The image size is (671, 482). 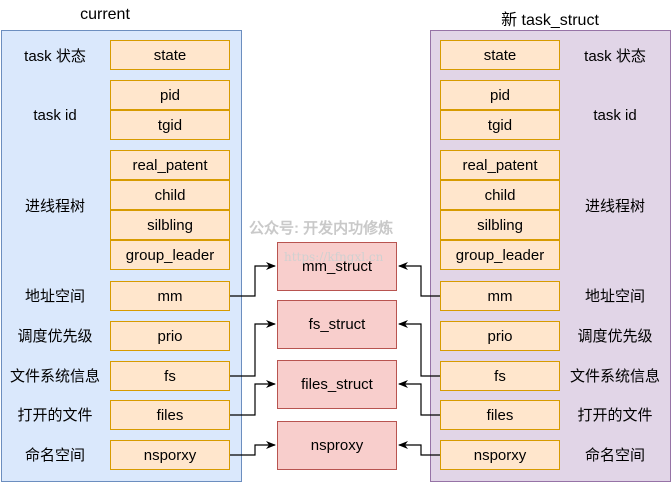 I want to click on arrow-current-nsproxy, so click(x=253, y=448).